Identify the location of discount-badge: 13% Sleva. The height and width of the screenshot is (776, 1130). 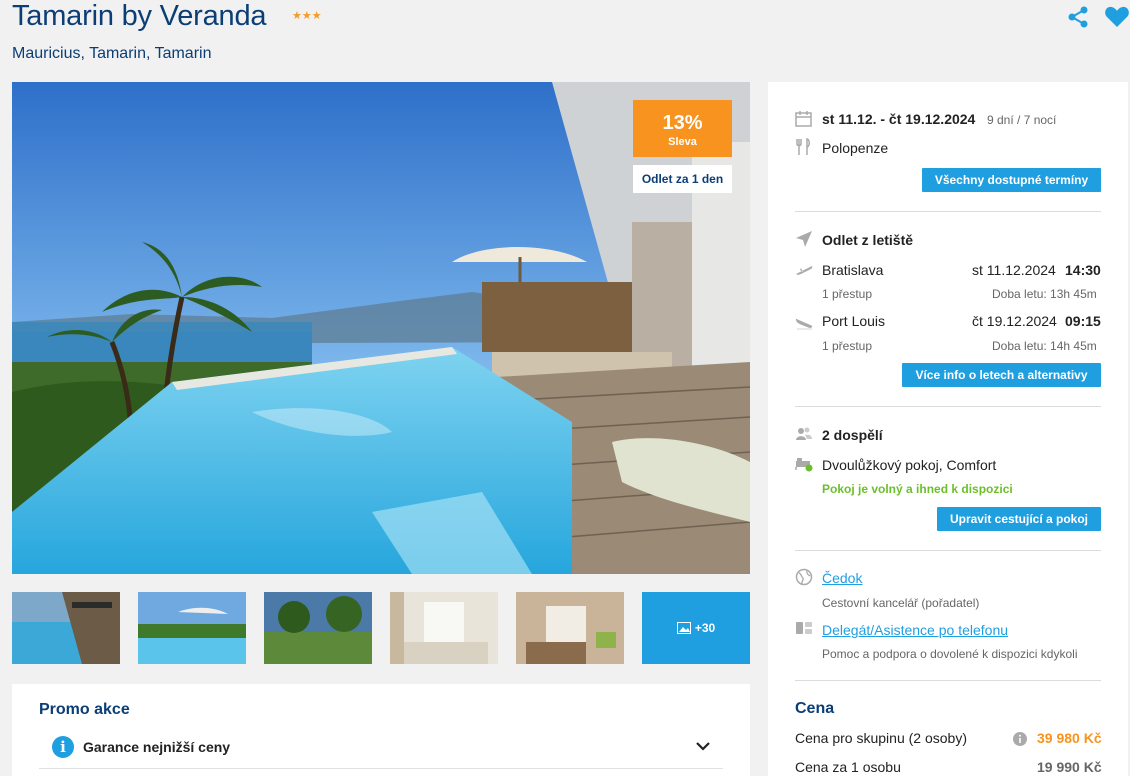
(682, 128).